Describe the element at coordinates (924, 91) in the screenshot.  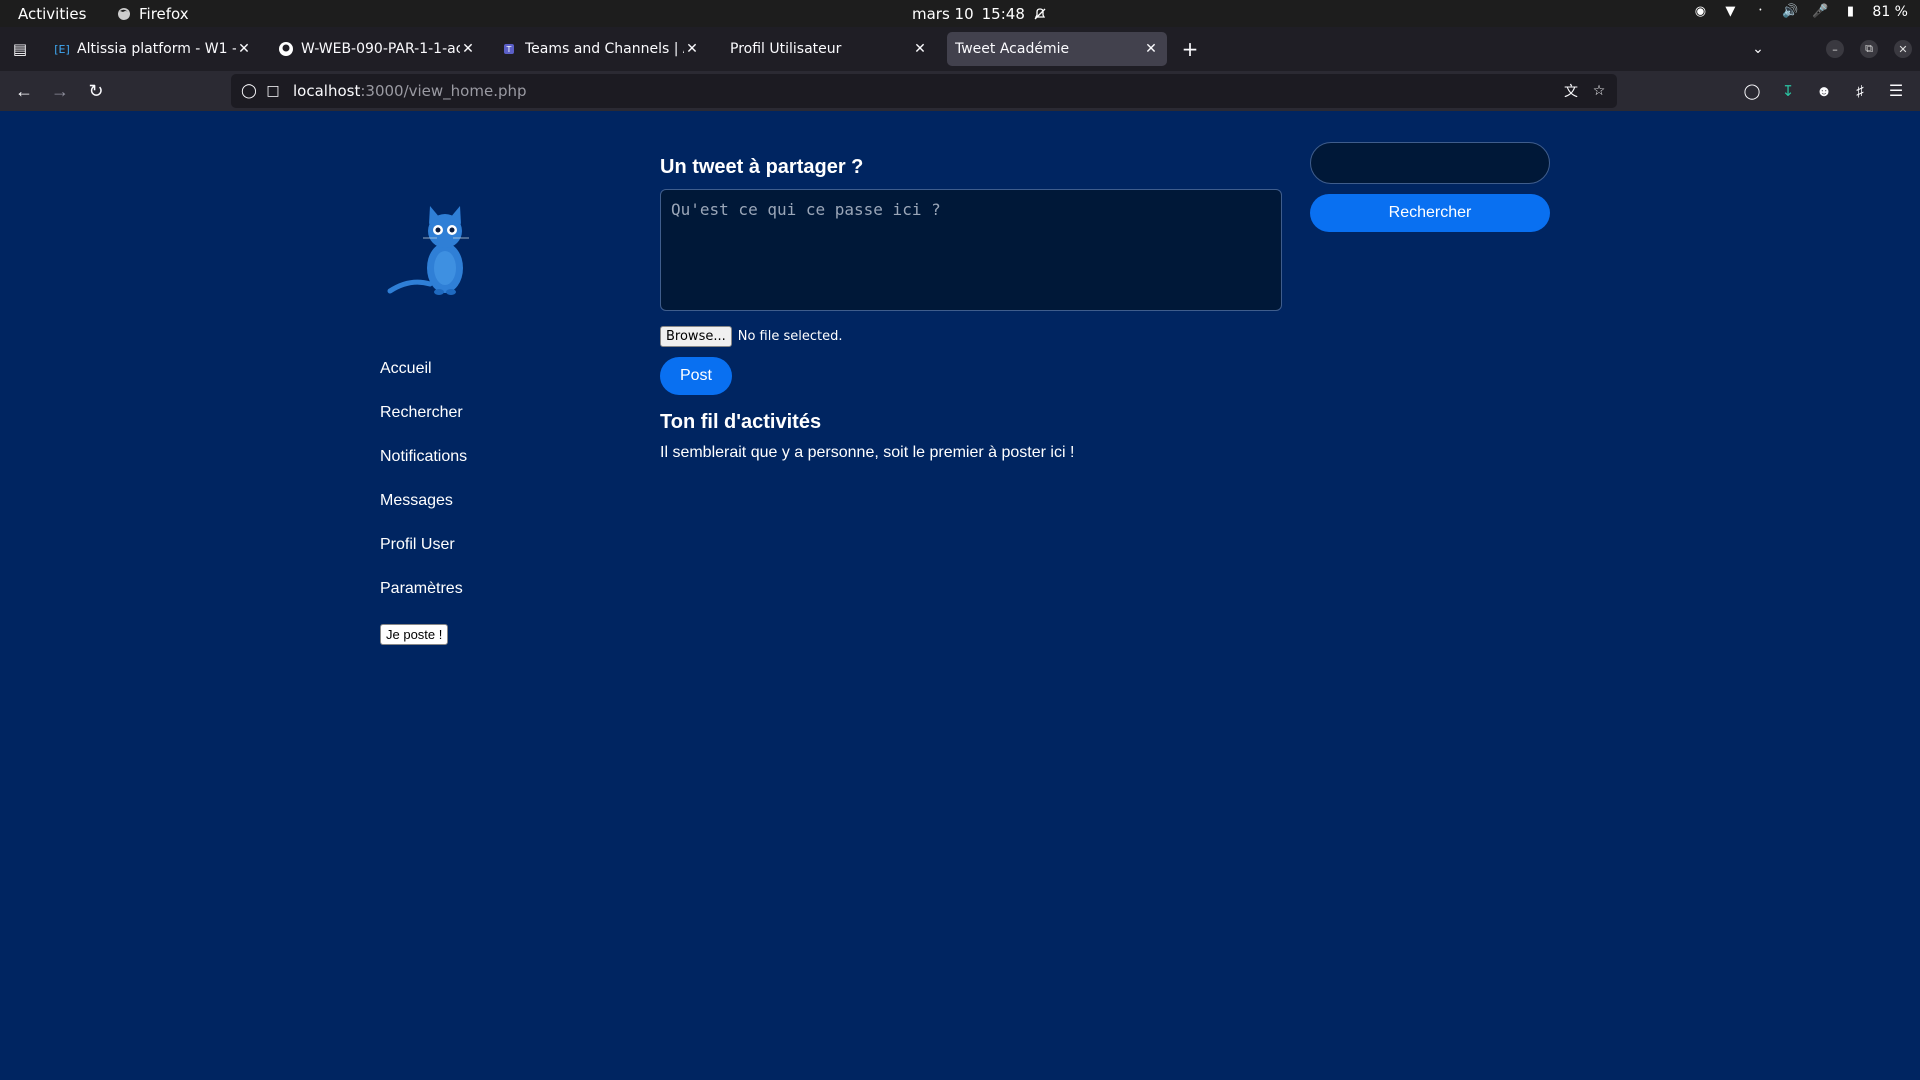
I see `url-bar: ◯ □ localhost:3000/view_home.php 文 ☆` at that location.